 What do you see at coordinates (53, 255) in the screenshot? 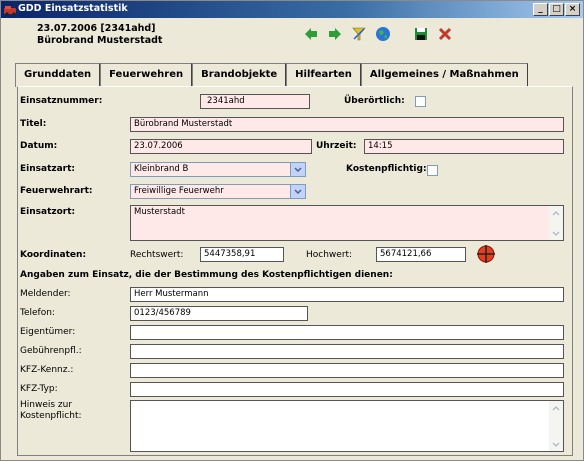
I see `koordinaten-label: Koordinaten:` at bounding box center [53, 255].